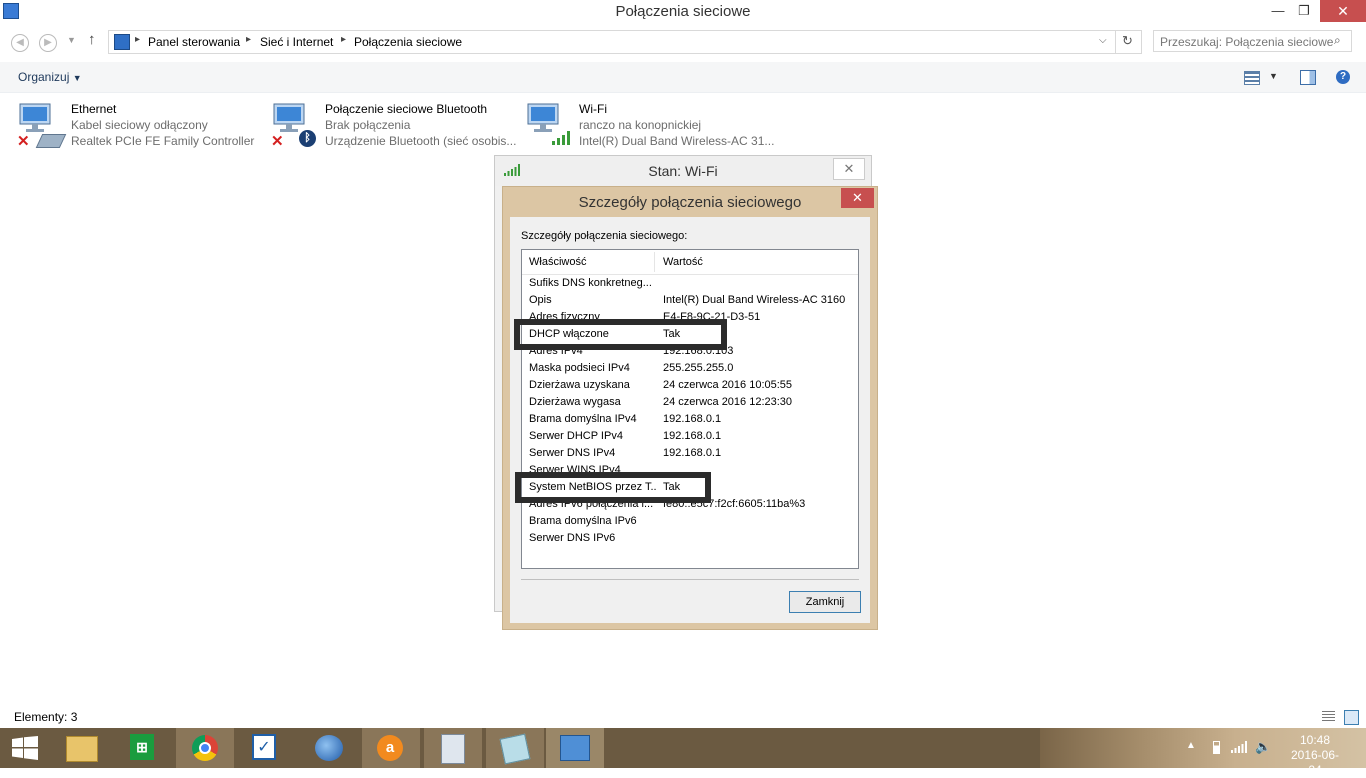  I want to click on row-property: Brama domyślna IPv4, so click(583, 419).